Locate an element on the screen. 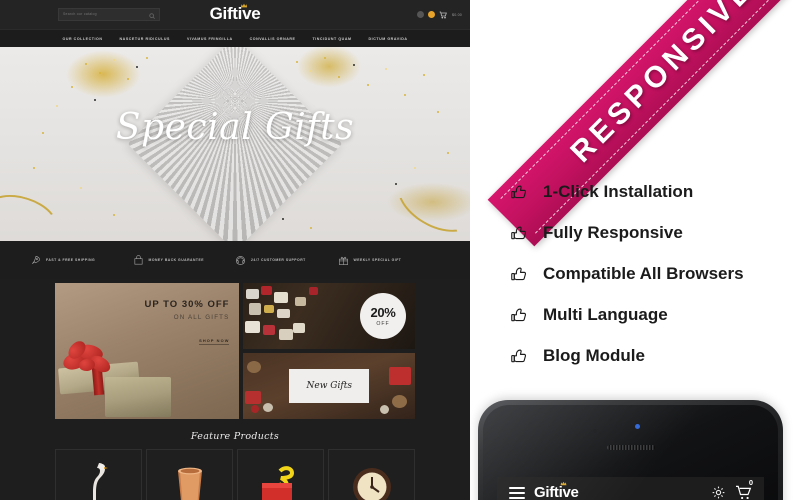  mobile-logo-text: Giftive is located at coordinates (556, 491).